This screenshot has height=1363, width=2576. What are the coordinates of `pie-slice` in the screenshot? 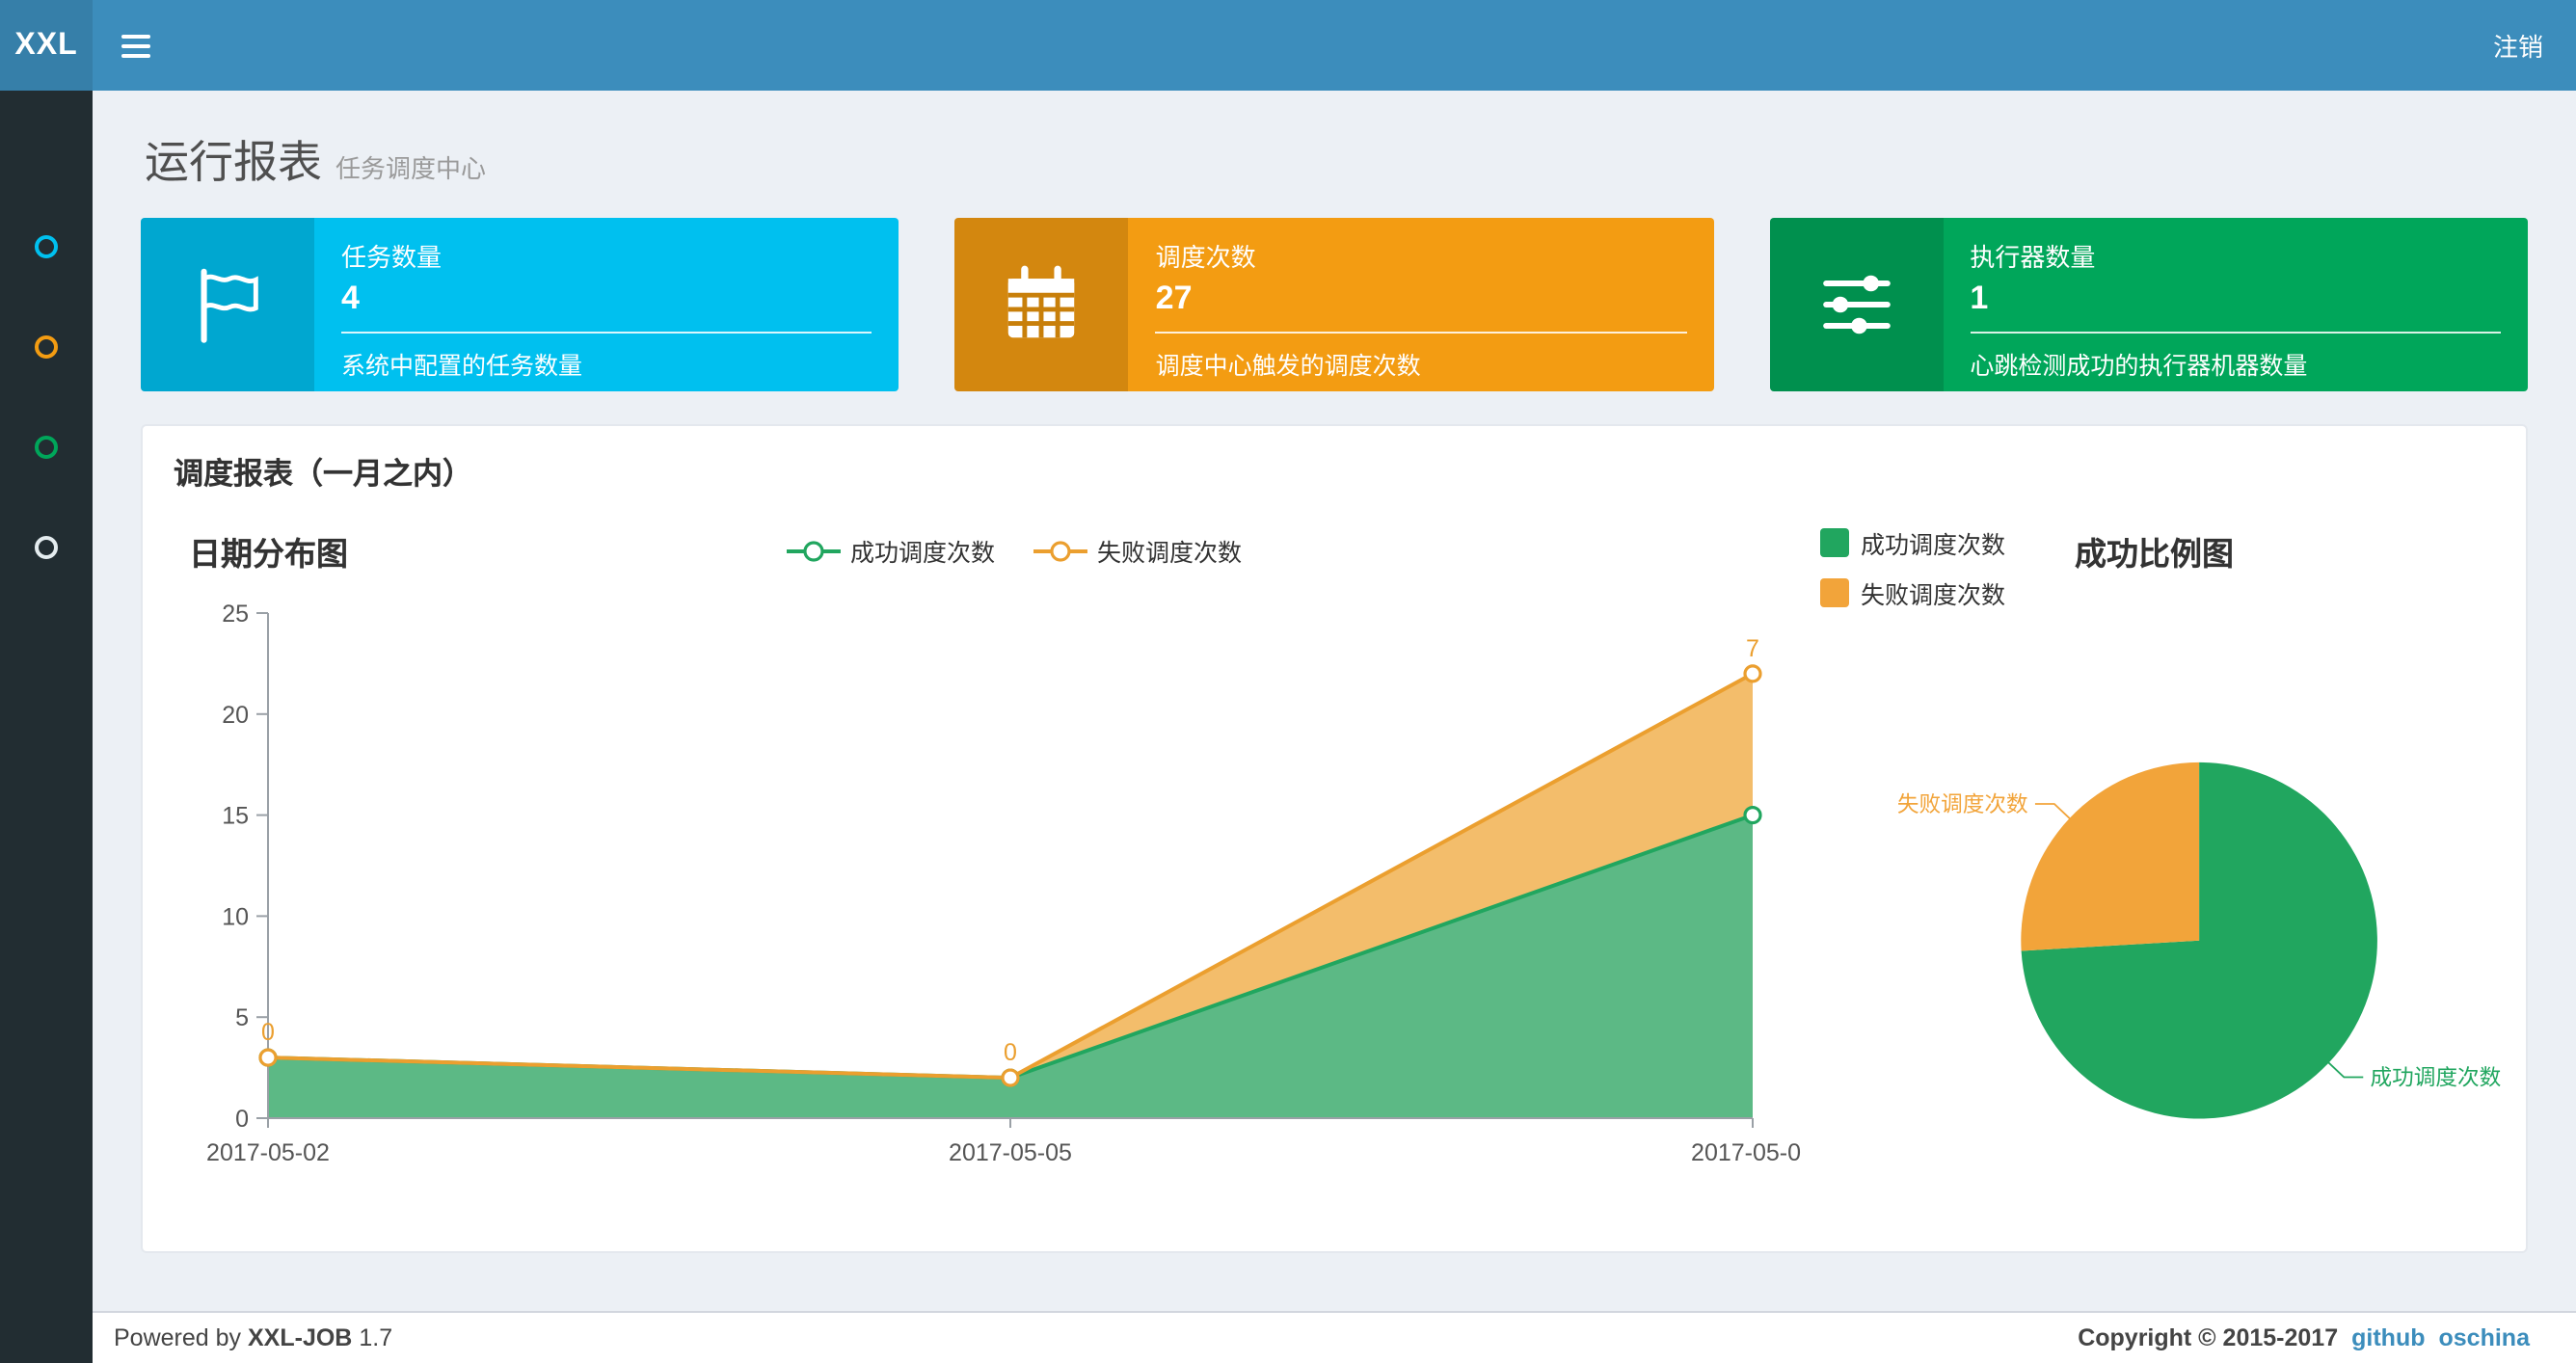 It's located at (2110, 856).